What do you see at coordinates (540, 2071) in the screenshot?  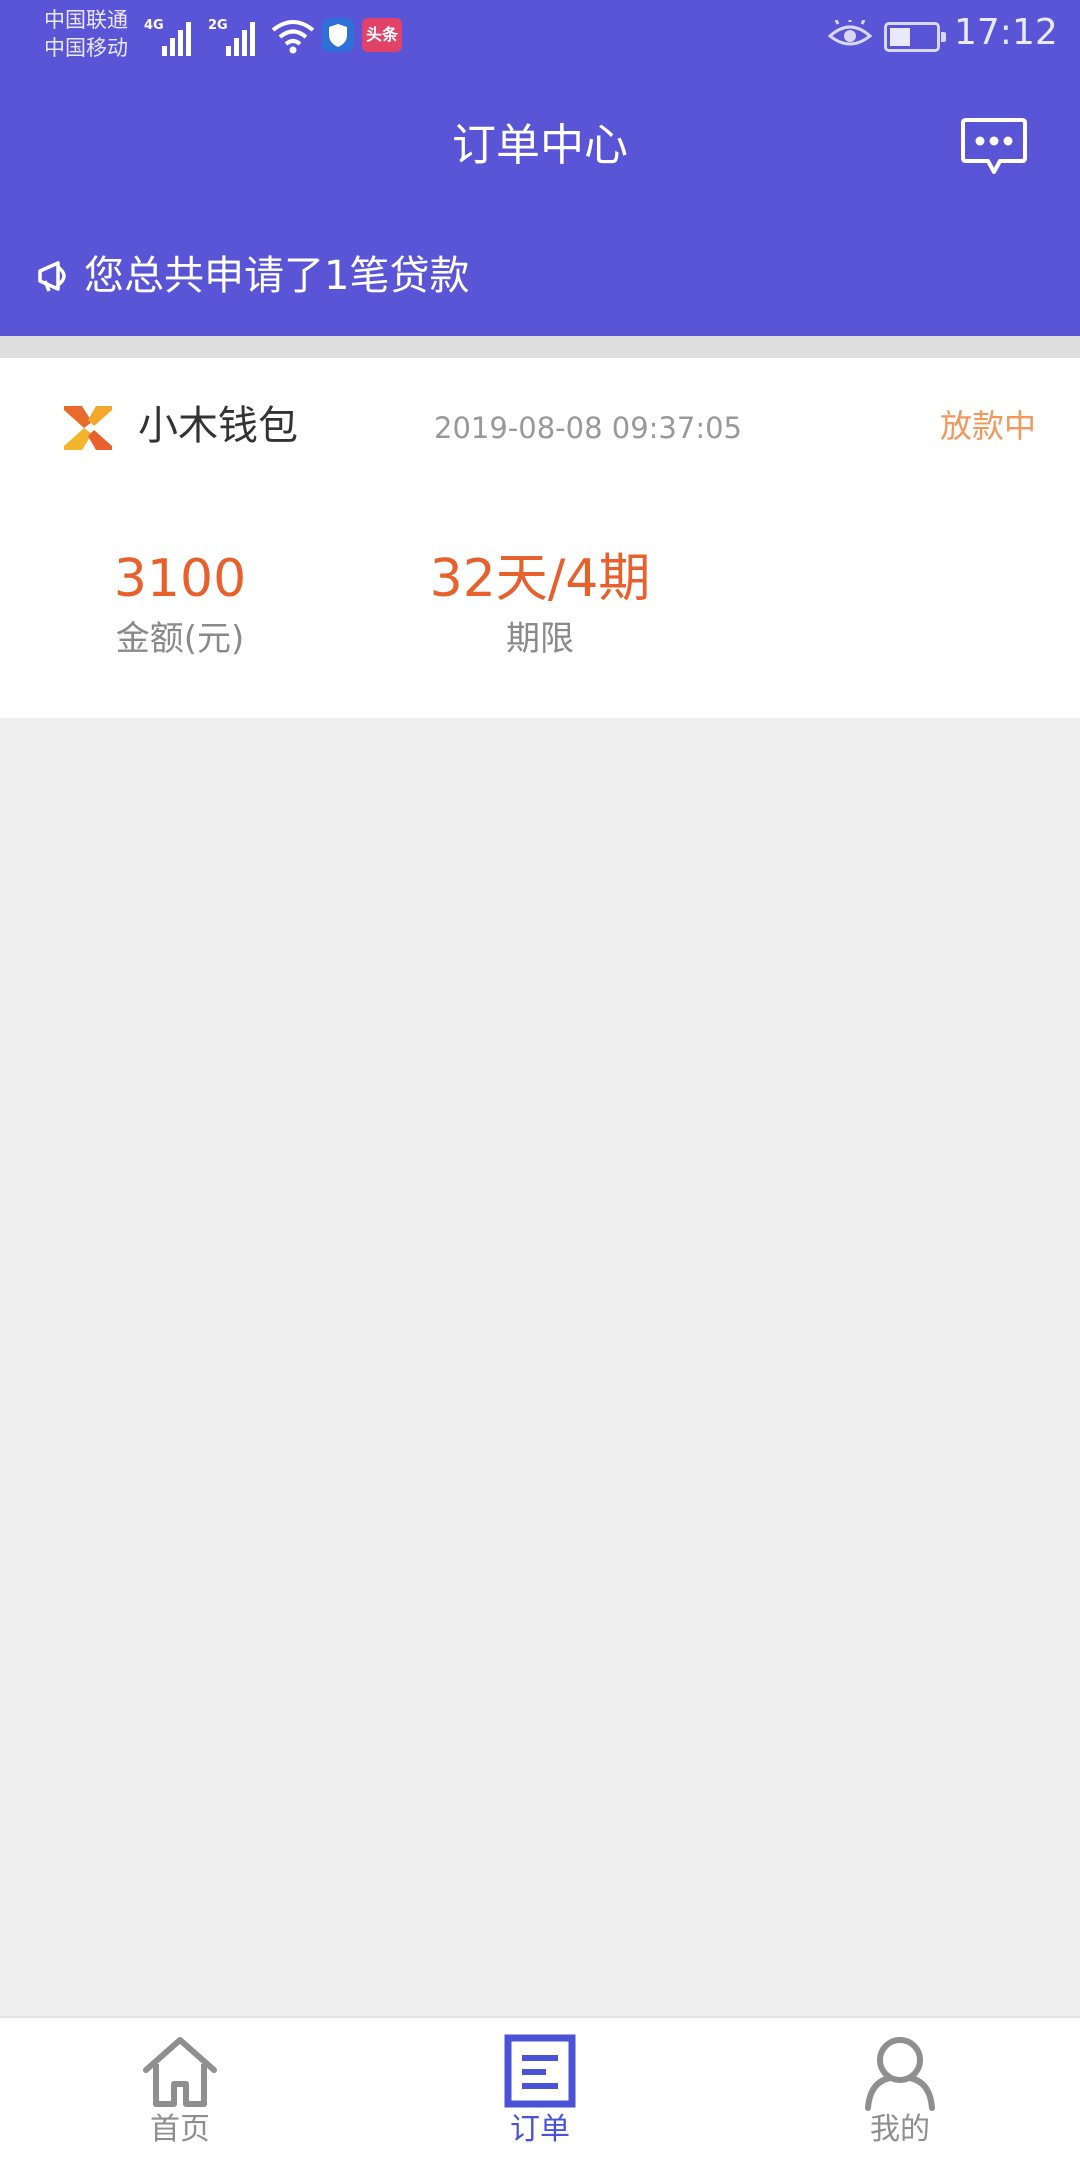 I see `order-list-icon` at bounding box center [540, 2071].